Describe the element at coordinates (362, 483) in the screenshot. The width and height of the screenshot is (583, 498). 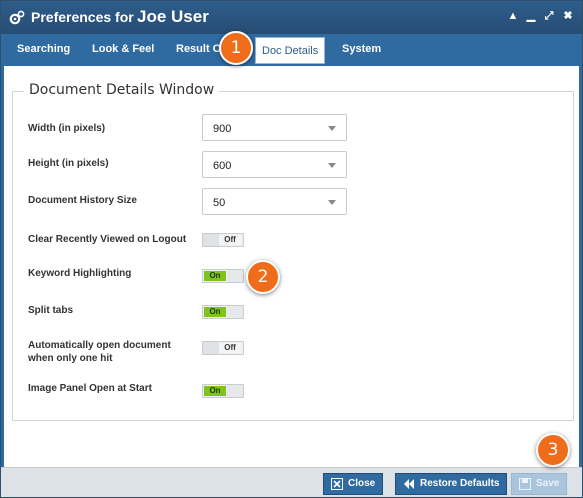
I see `close-button-label: Close` at that location.